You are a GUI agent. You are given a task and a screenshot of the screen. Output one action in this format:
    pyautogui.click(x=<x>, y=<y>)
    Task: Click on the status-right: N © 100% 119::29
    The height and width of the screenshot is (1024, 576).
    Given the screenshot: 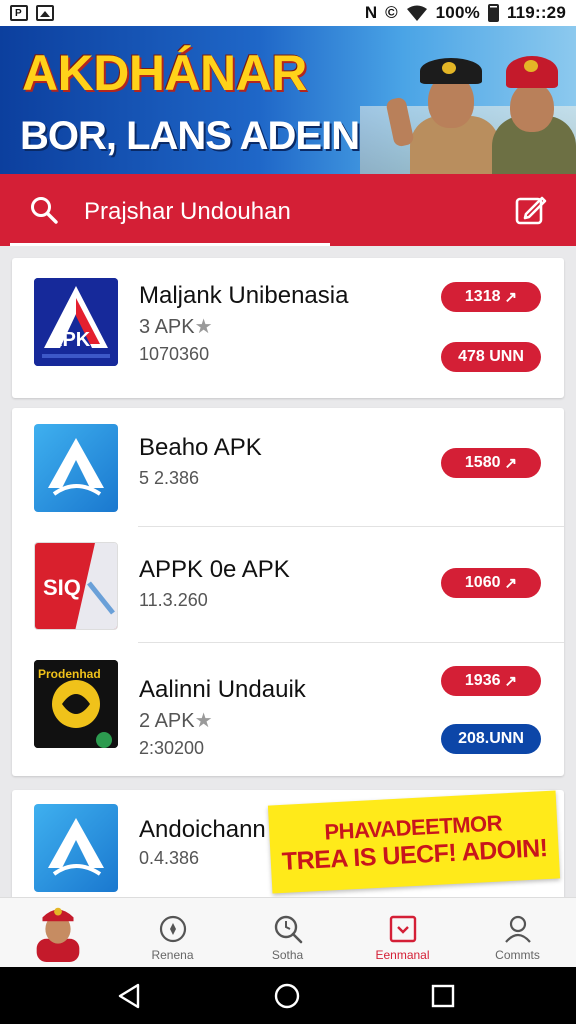 What is the action you would take?
    pyautogui.click(x=465, y=13)
    